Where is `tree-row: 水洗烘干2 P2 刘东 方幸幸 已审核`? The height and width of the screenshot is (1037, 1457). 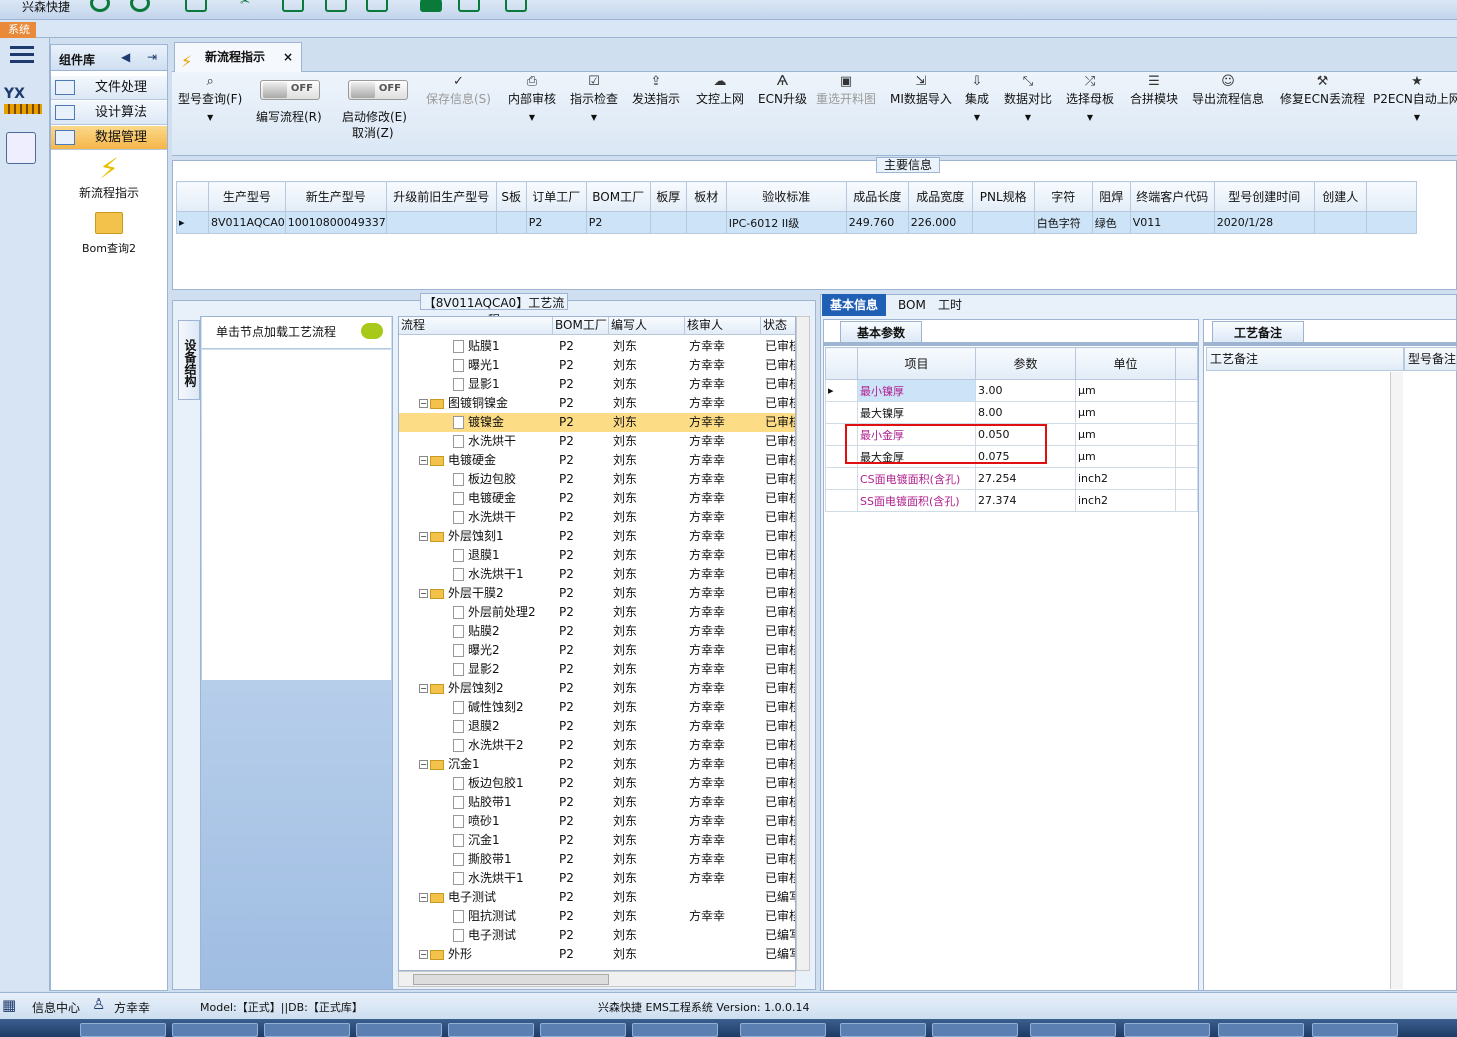 tree-row: 水洗烘干2 P2 刘东 方幸幸 已审核 is located at coordinates (597, 745).